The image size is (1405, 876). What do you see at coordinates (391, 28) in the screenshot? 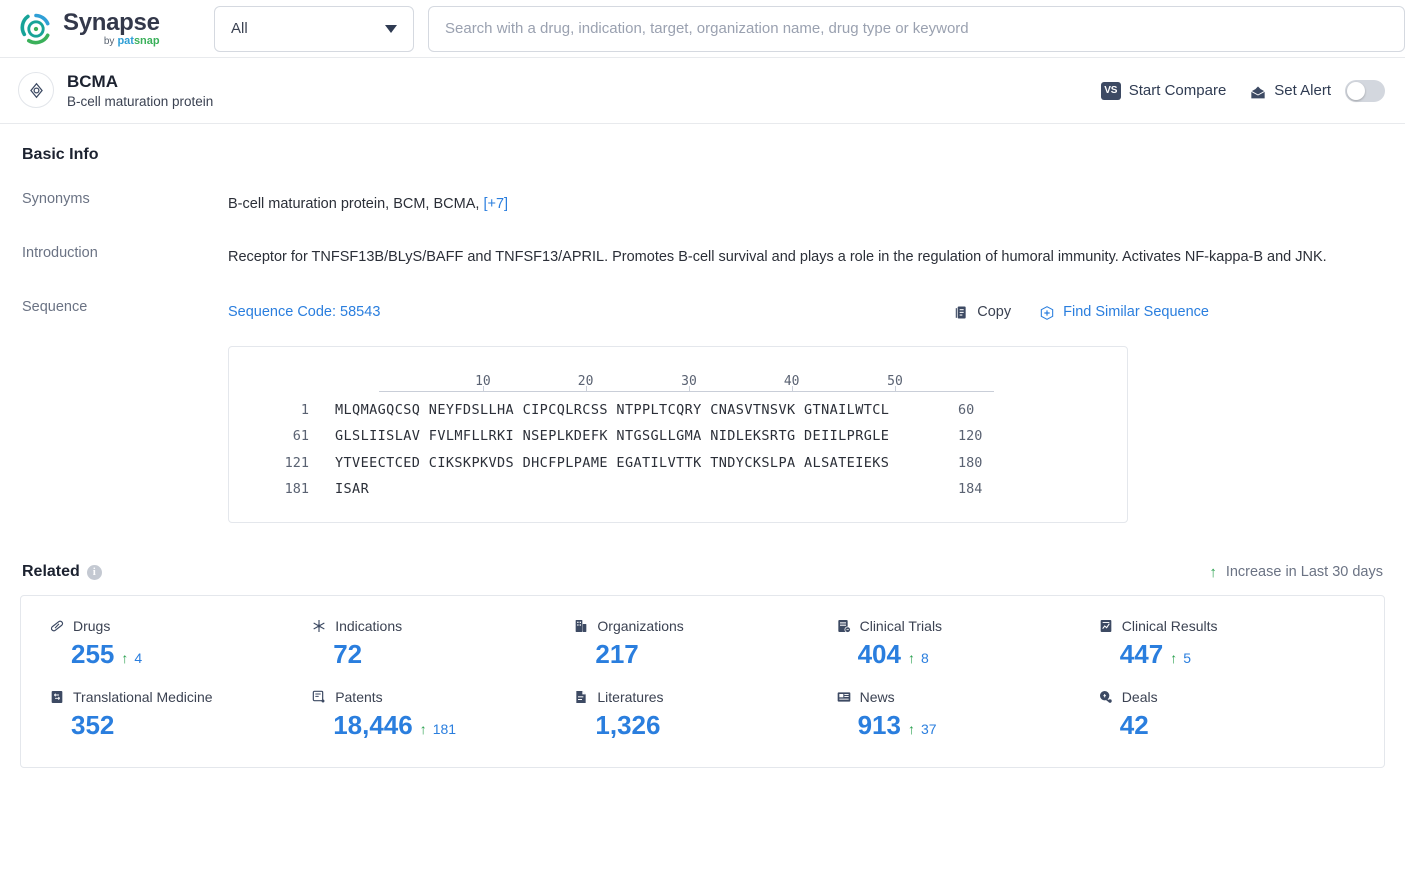
I see `chevron-down-icon` at bounding box center [391, 28].